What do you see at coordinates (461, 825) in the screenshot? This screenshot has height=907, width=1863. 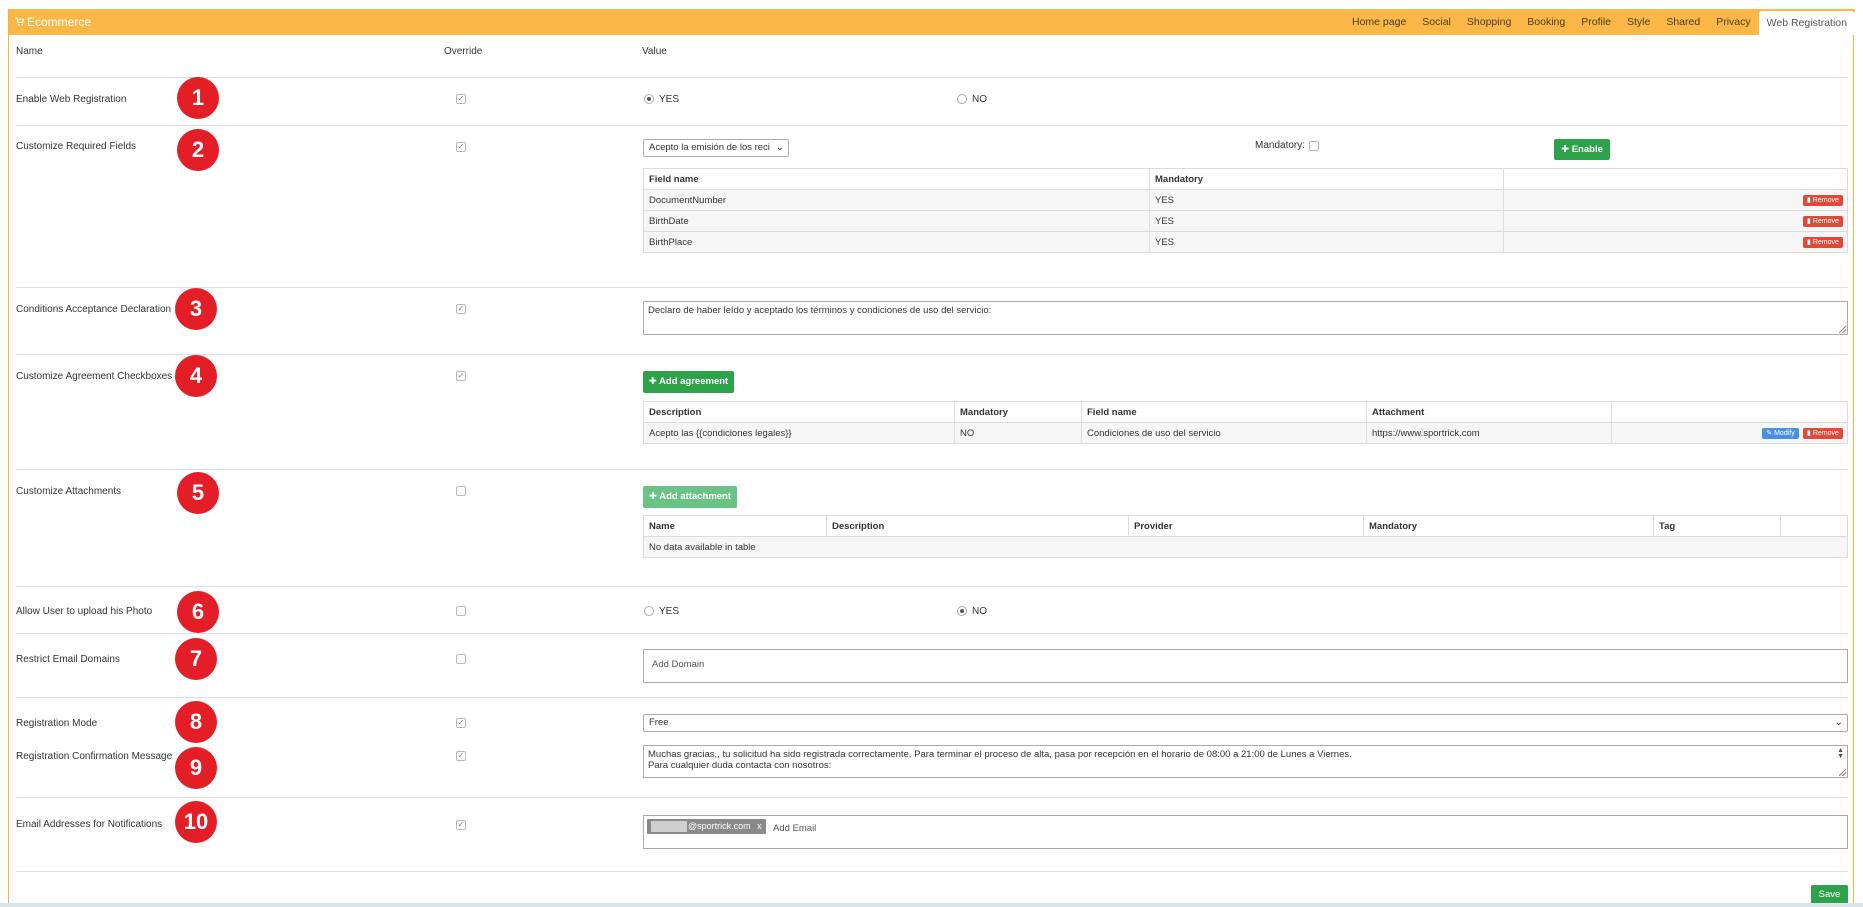 I see `override-checkbox-notification-emails: ✓` at bounding box center [461, 825].